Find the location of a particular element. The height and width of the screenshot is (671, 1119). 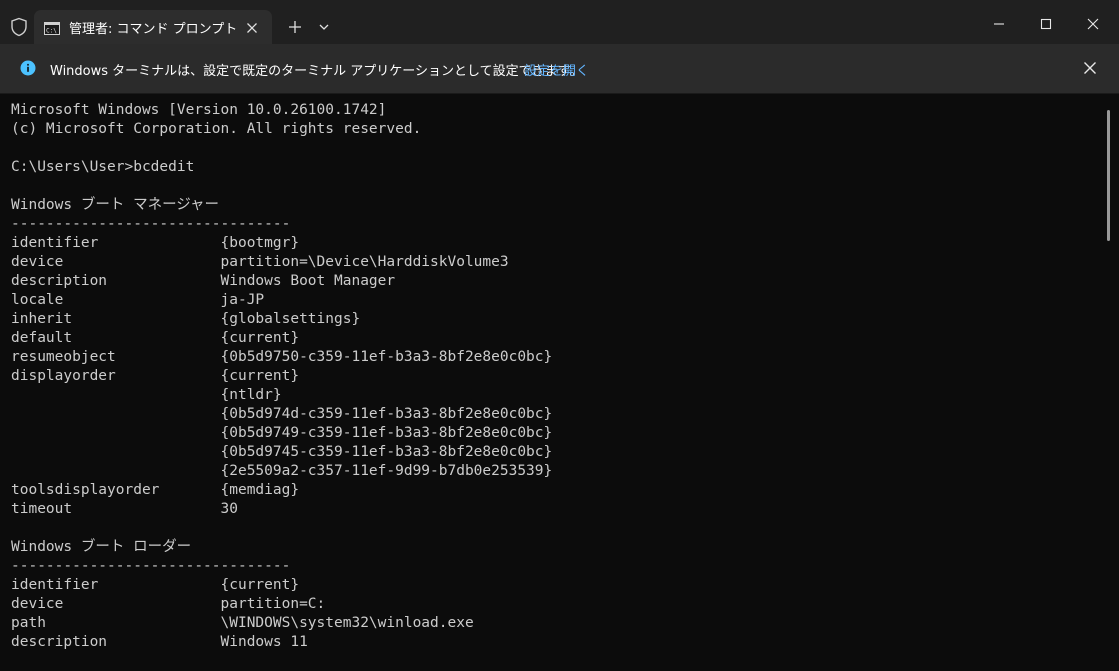

terminal-line: {2e5509a2-c357-11ef-9d99-b7db0e253539} is located at coordinates (282, 471).